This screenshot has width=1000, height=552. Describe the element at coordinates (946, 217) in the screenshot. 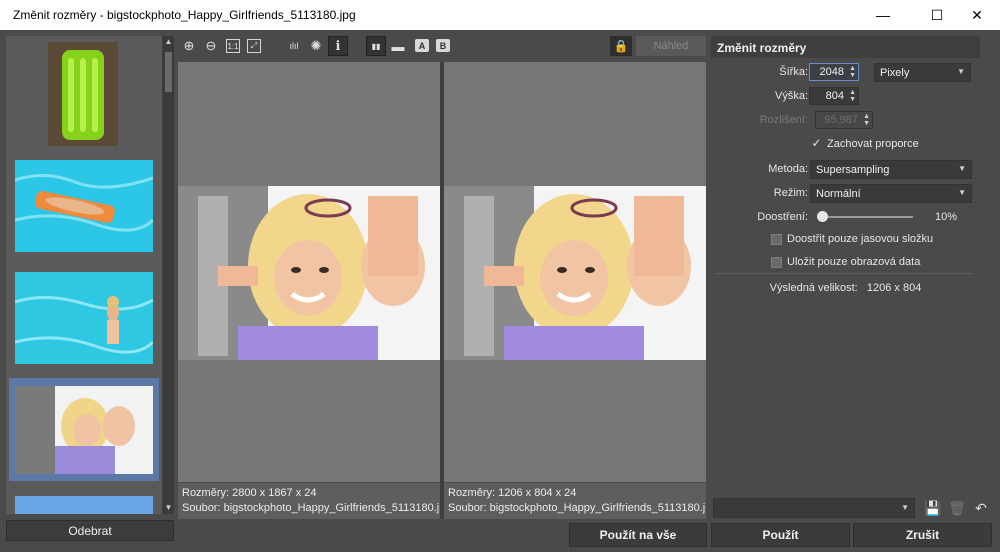

I see `sharpen-value: 10%` at that location.